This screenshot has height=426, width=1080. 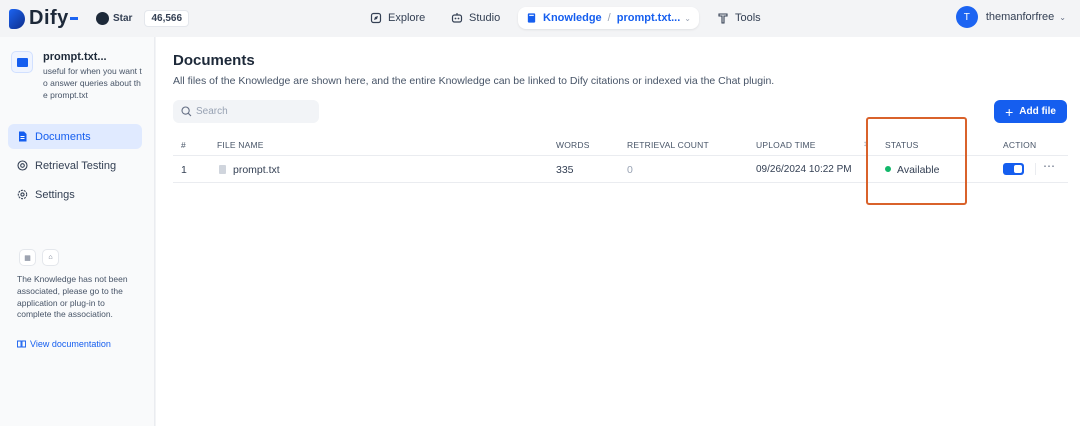 I want to click on search-placeholder: Search, so click(x=212, y=111).